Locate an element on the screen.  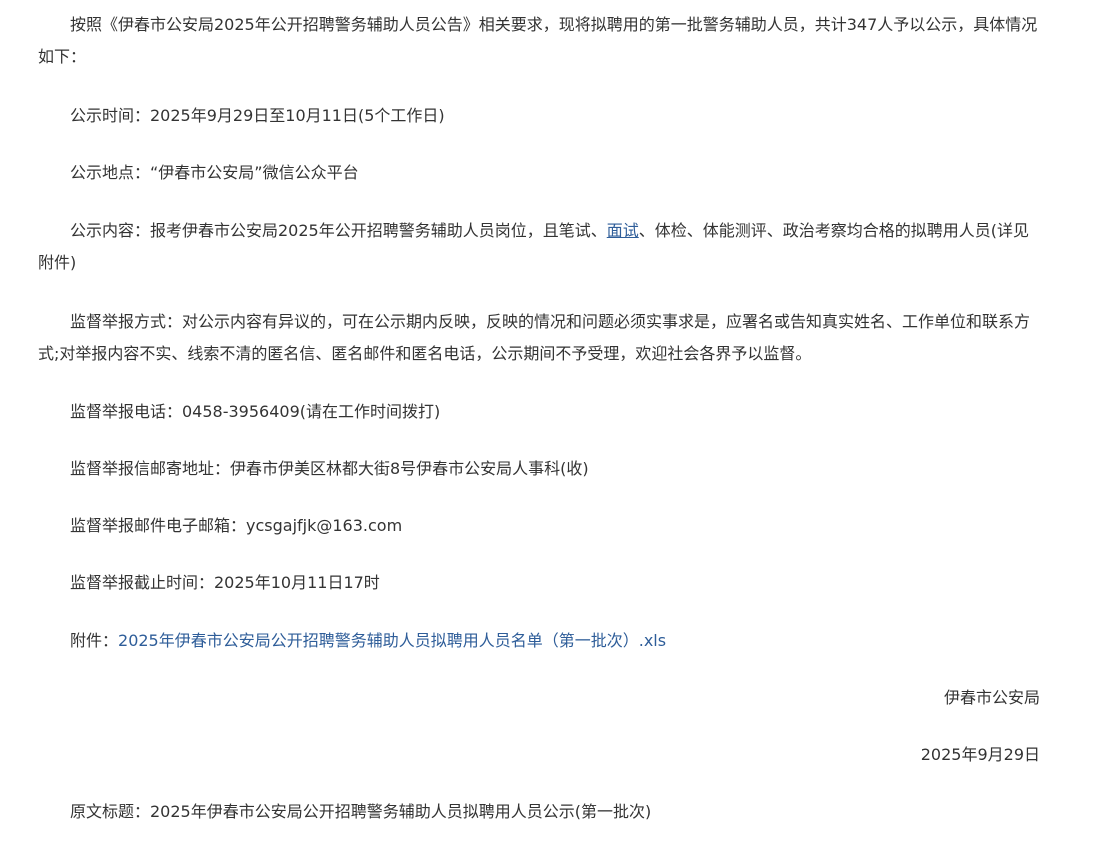
issue-date: 2025年9月29日 is located at coordinates (980, 754).